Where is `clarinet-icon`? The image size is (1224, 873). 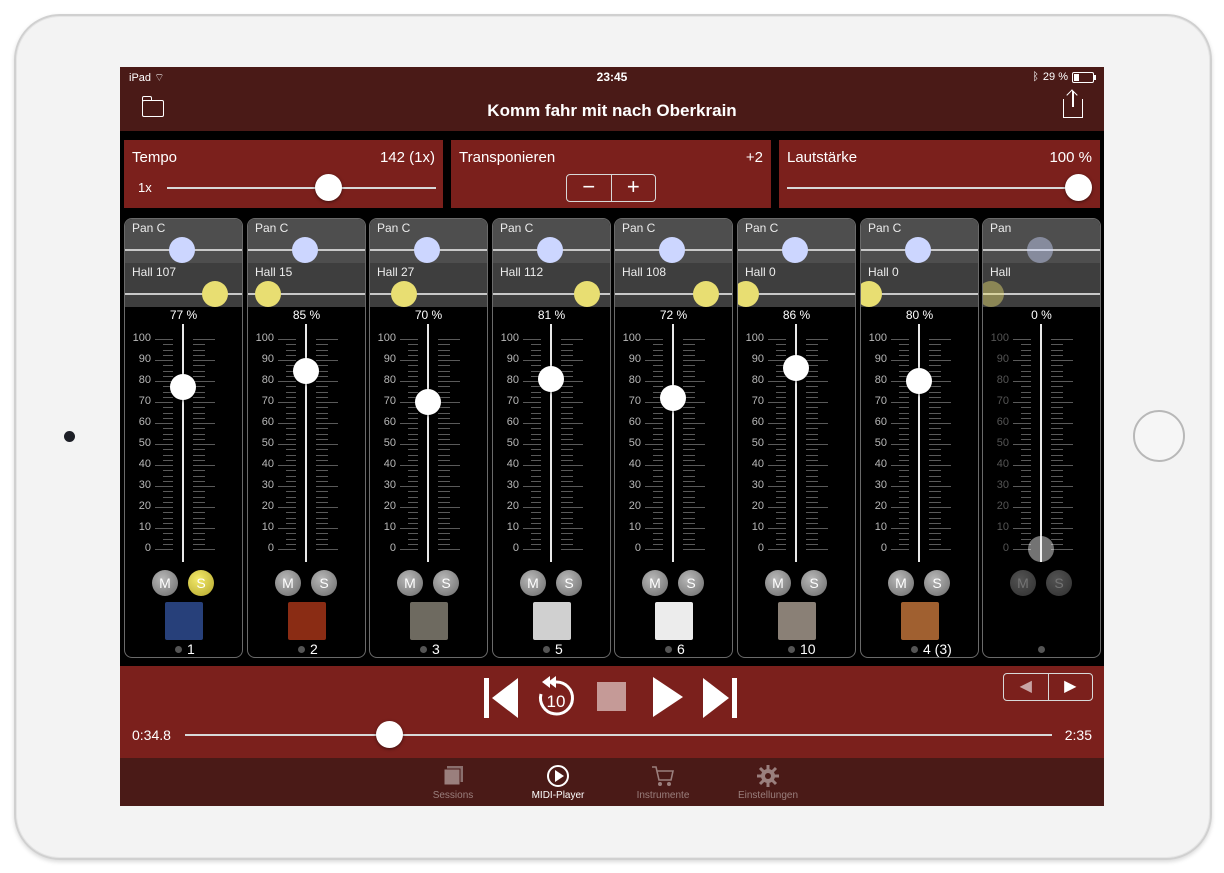
clarinet-icon is located at coordinates (674, 621).